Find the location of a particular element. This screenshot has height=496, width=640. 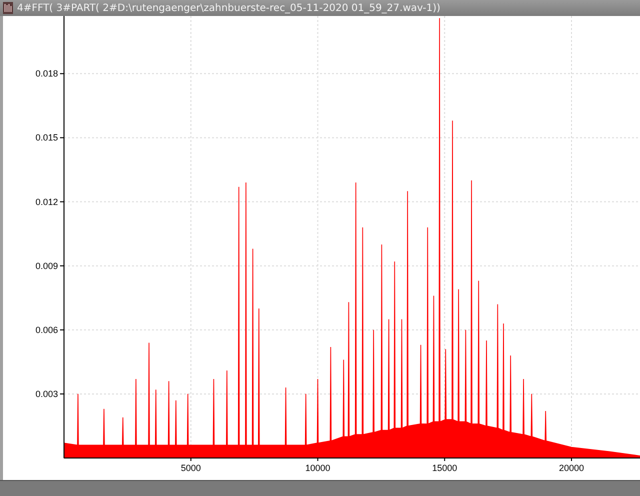

x-tick-label: 10000 is located at coordinates (317, 468).